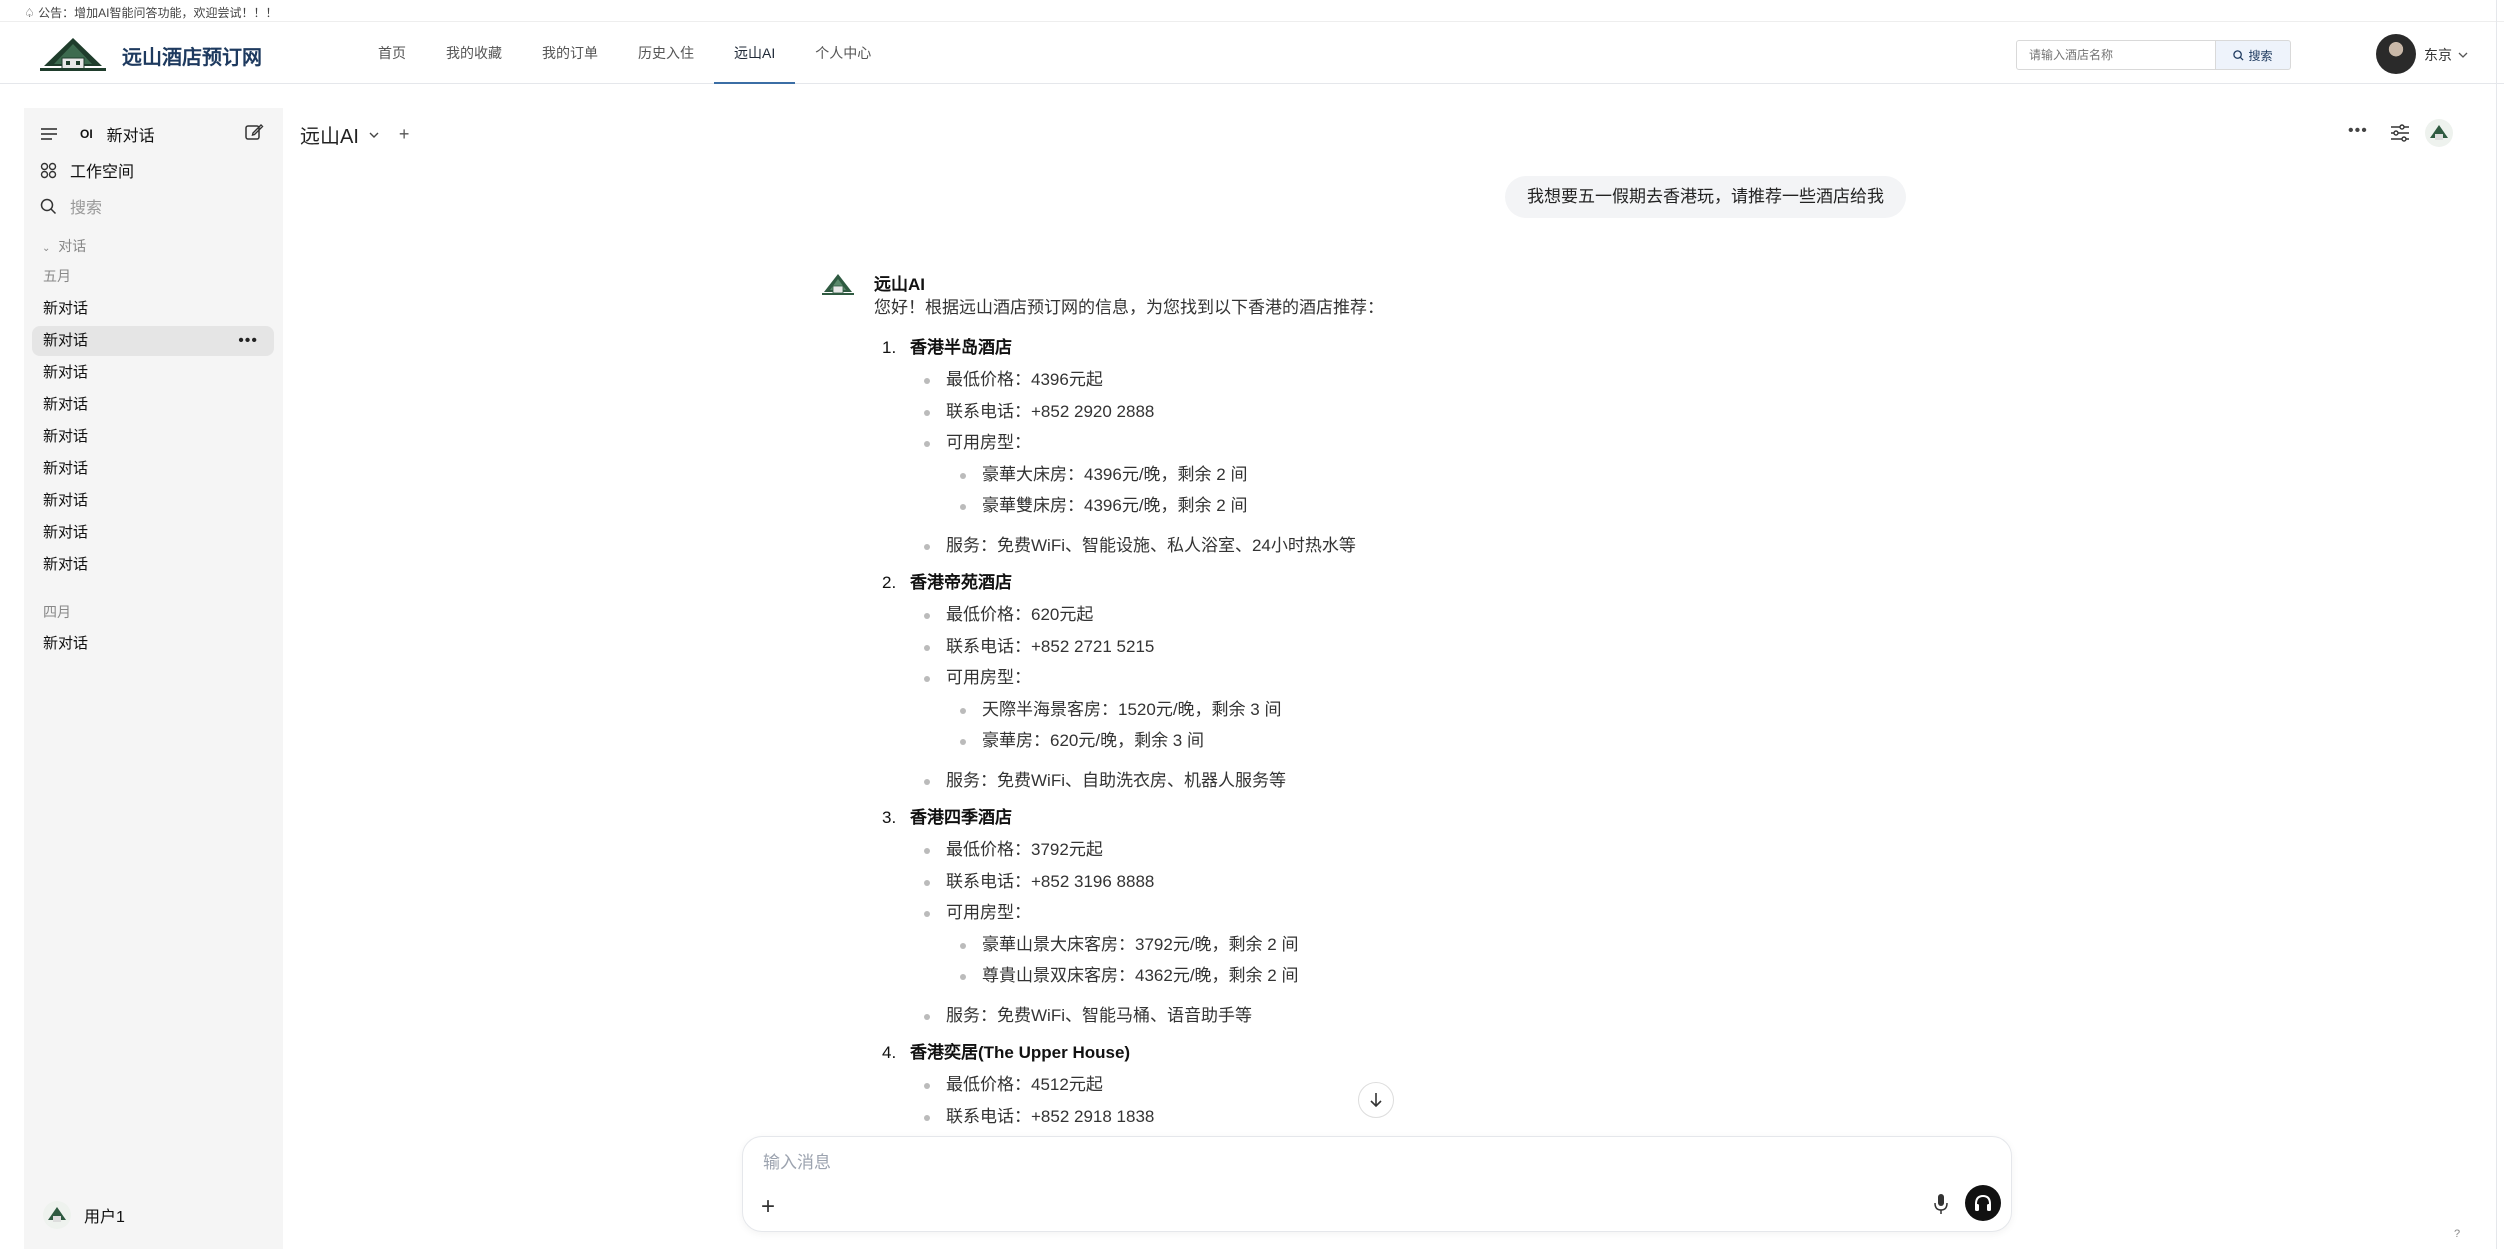 The width and height of the screenshot is (2504, 1249). Describe the element at coordinates (329, 137) in the screenshot. I see `model-name: 远山AI` at that location.